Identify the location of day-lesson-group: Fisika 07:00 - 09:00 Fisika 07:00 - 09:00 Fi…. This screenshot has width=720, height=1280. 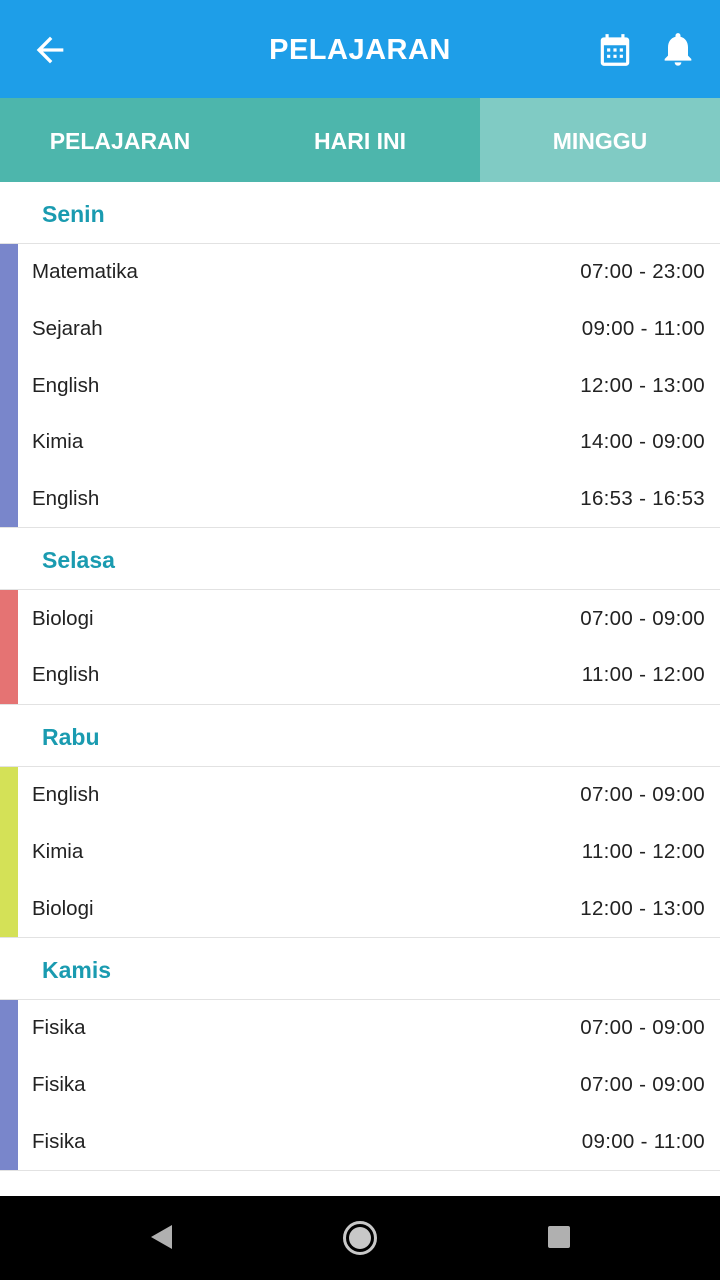
(360, 1085).